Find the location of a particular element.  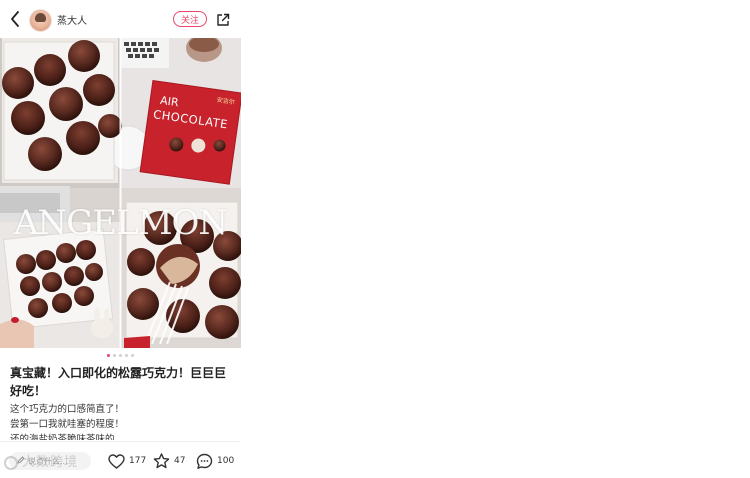

box-text-air: AIR is located at coordinates (169, 101).